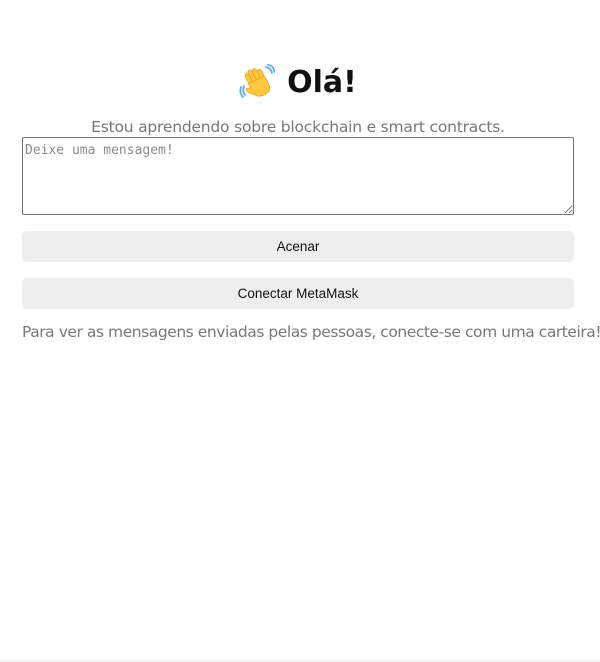 The image size is (600, 662). I want to click on page-title: Olá!, so click(322, 82).